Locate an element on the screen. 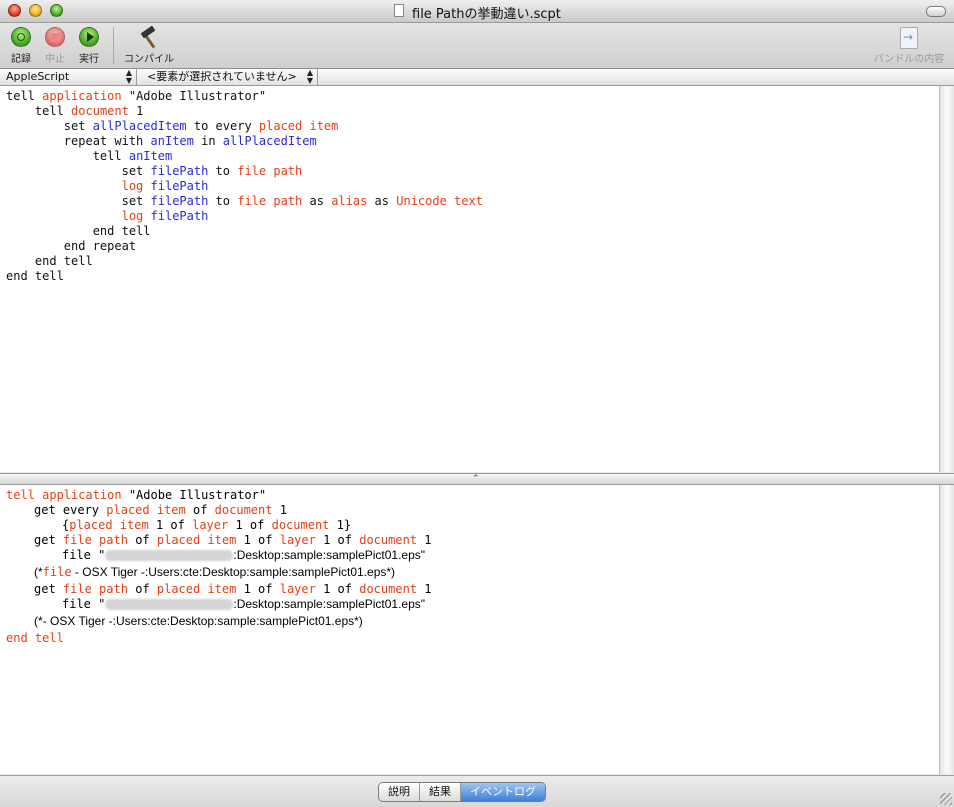 The width and height of the screenshot is (954, 807). bundle-contents-button: バンドルの内容 is located at coordinates (909, 46).